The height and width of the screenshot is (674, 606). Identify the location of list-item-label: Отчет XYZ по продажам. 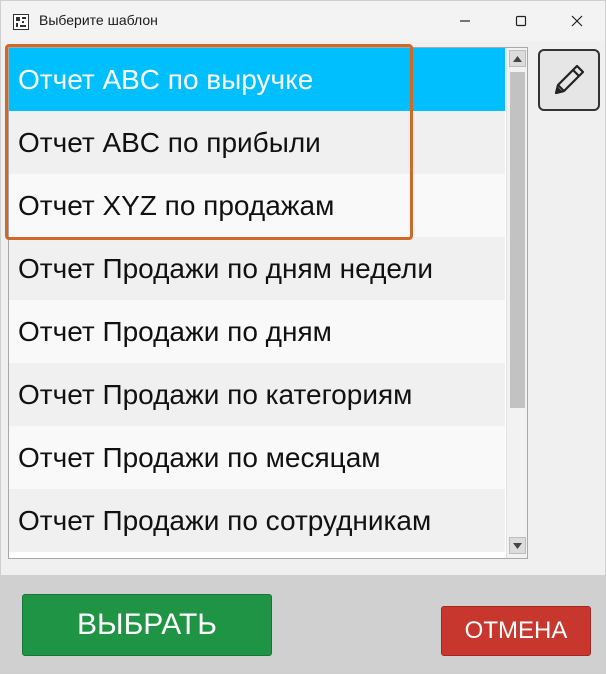
(176, 205).